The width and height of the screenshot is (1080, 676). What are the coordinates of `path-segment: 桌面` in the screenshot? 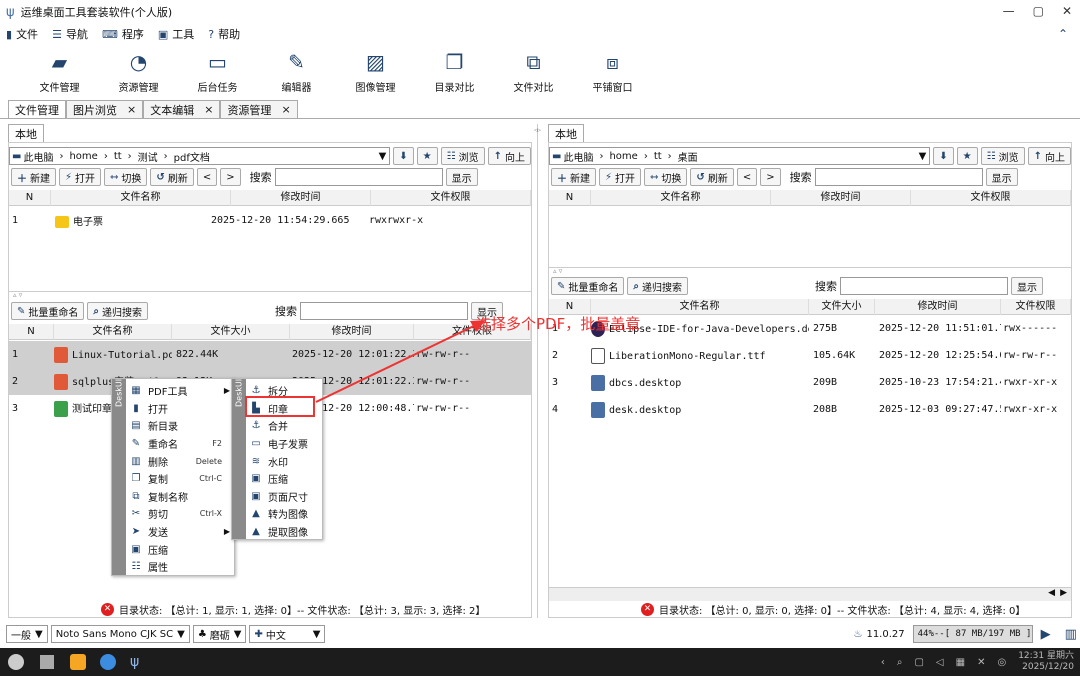 It's located at (688, 156).